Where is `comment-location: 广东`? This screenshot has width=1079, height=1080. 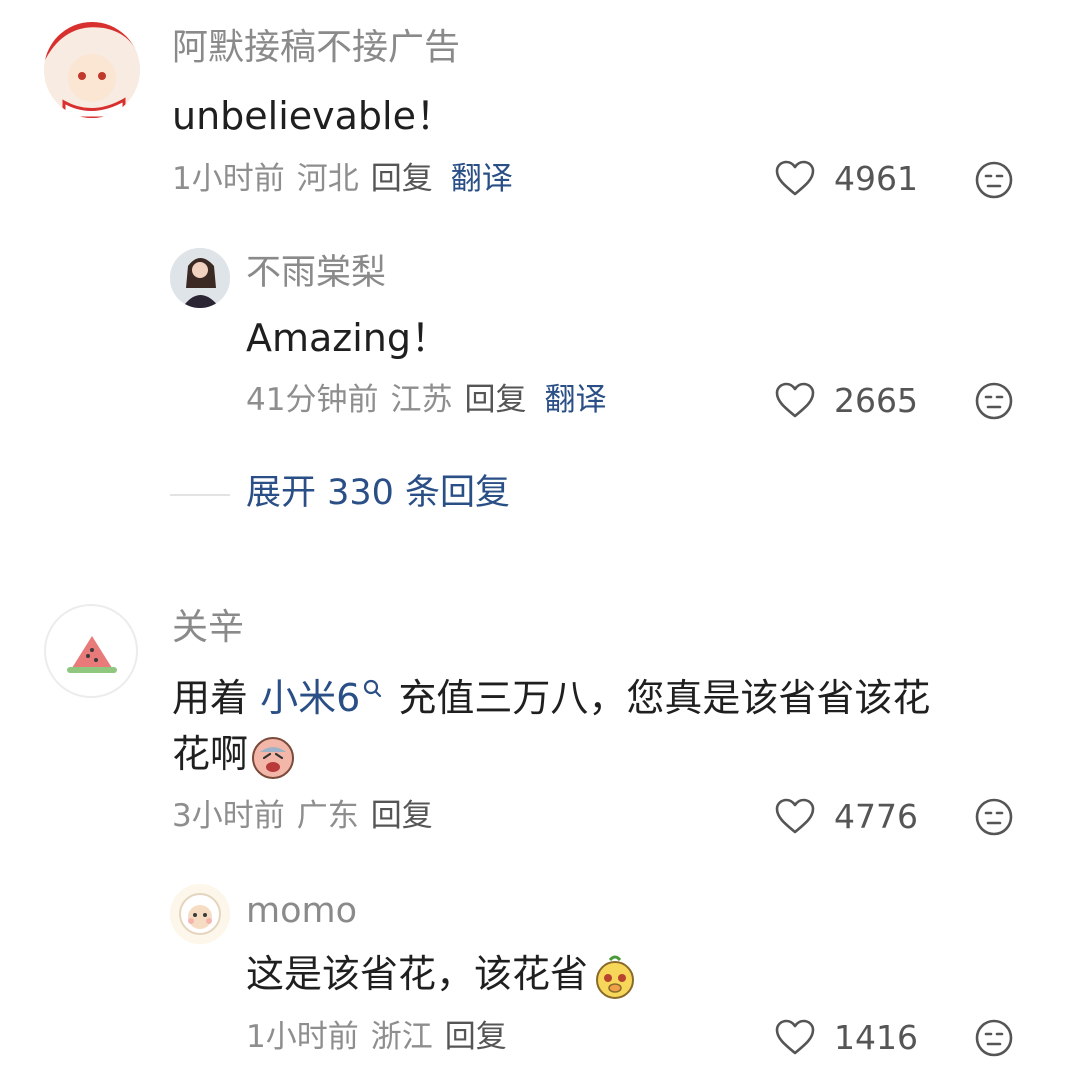 comment-location: 广东 is located at coordinates (327, 816).